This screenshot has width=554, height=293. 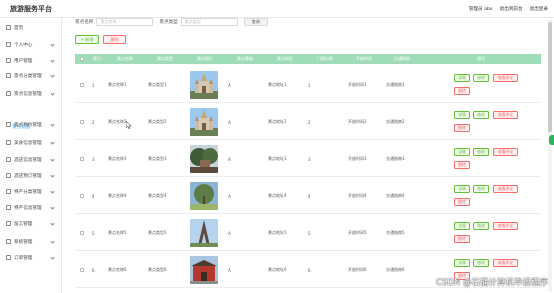 I want to click on sidebar-item: 系统管理, so click(x=31, y=241).